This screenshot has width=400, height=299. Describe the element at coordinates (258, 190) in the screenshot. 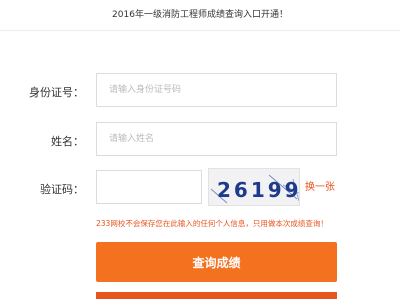

I see `captcha-code: 26199` at that location.